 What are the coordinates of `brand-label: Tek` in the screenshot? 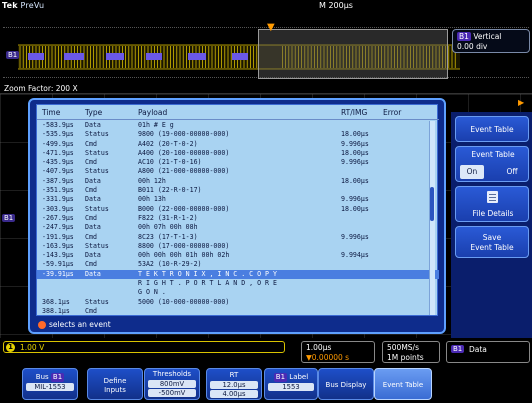 It's located at (10, 5).